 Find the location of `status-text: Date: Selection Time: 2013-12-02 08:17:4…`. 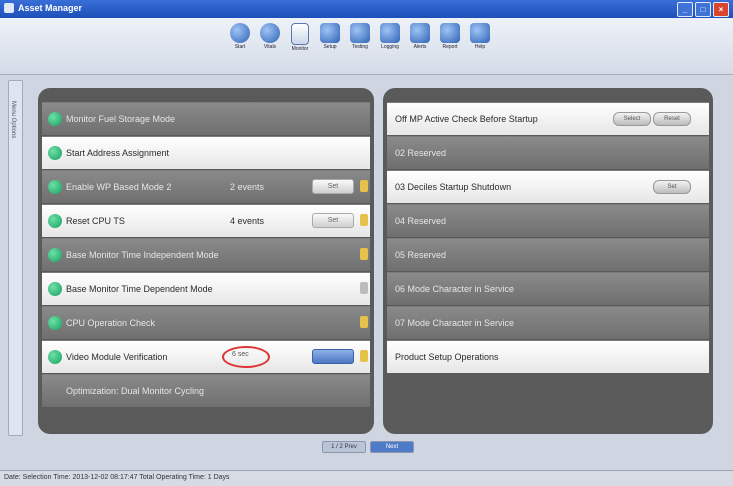

status-text: Date: Selection Time: 2013-12-02 08:17:4… is located at coordinates (117, 477).